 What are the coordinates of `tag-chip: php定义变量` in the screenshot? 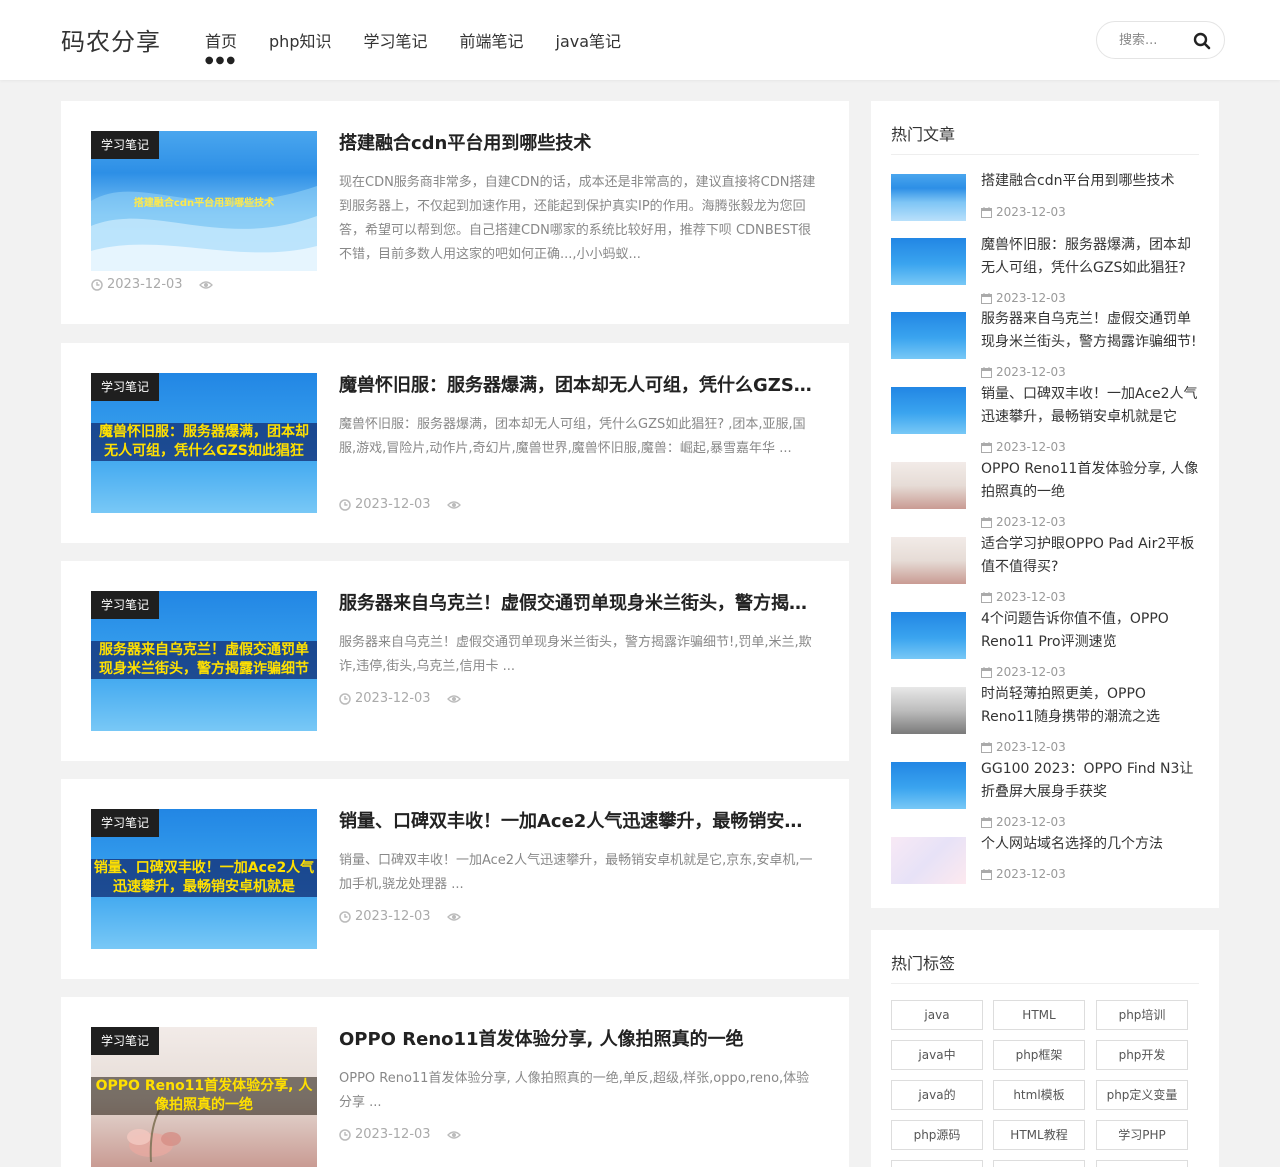 It's located at (1142, 1095).